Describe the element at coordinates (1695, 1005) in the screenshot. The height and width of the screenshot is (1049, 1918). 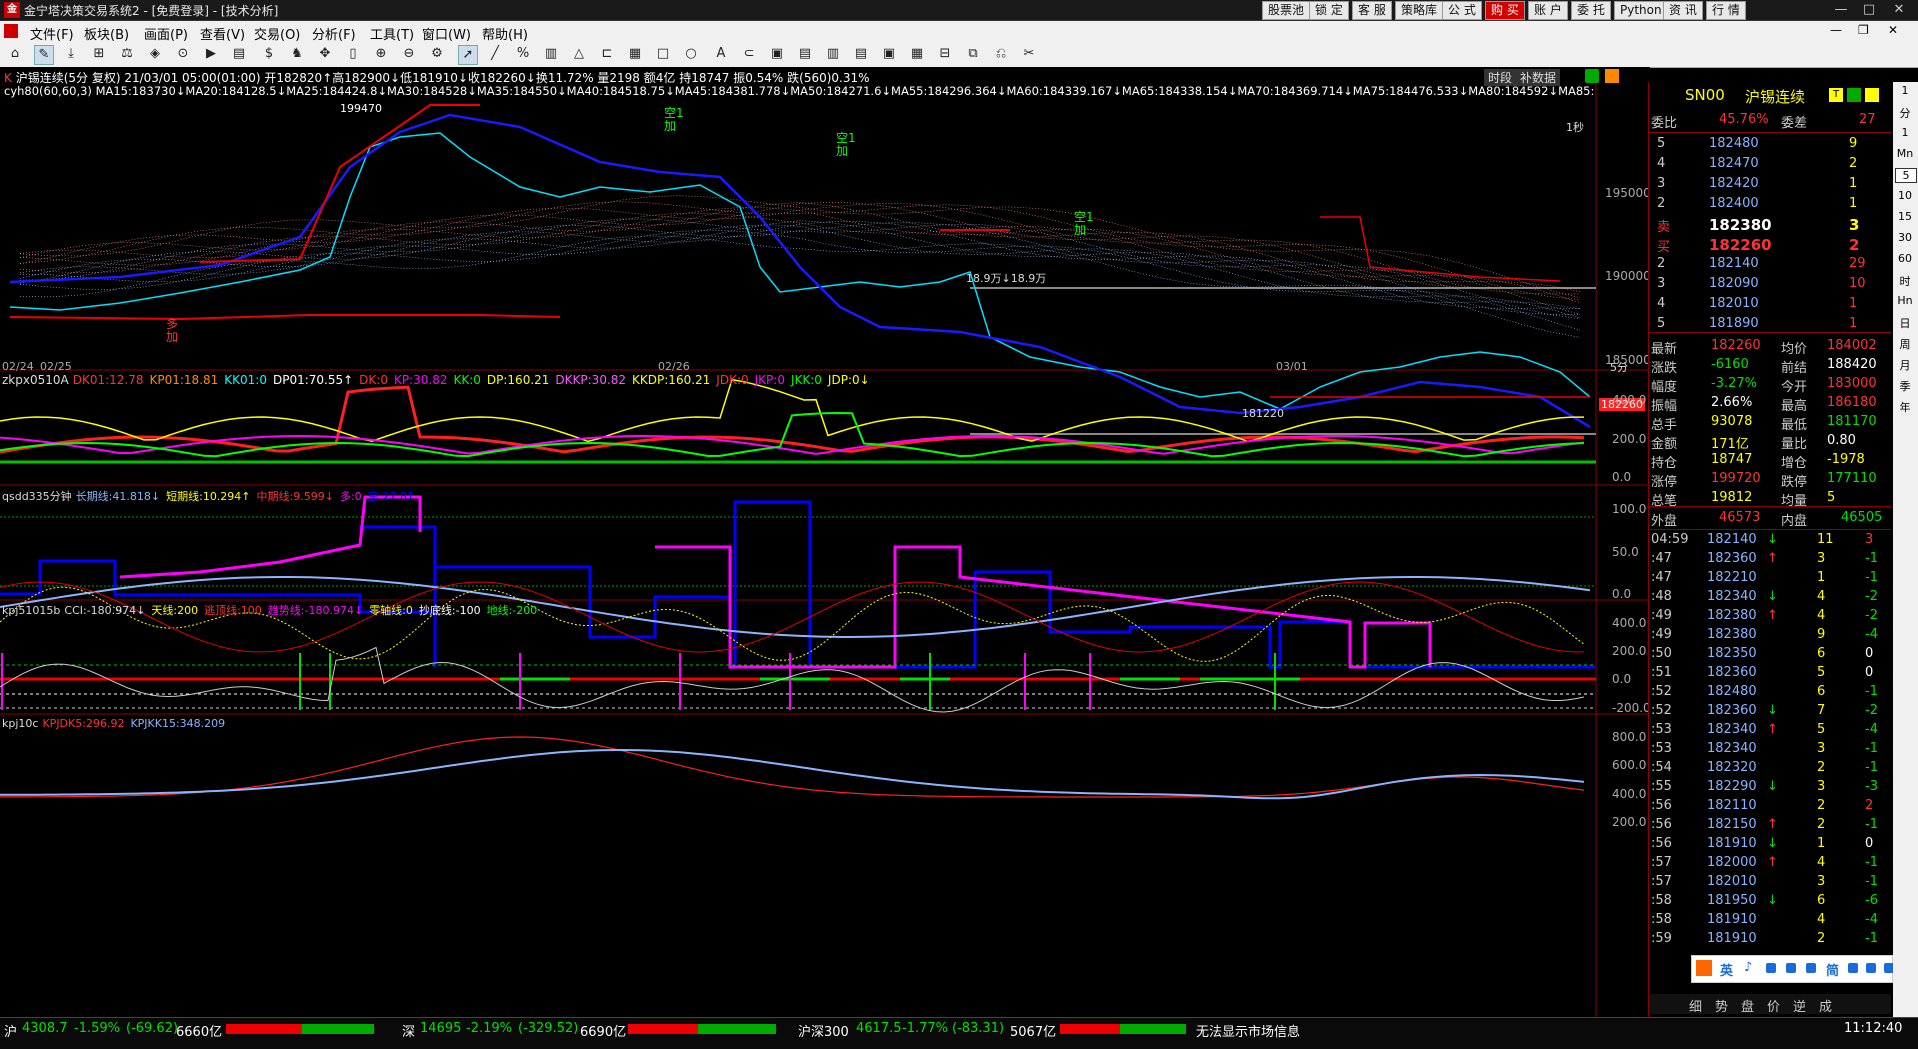
I see `panel-tab: 细` at that location.